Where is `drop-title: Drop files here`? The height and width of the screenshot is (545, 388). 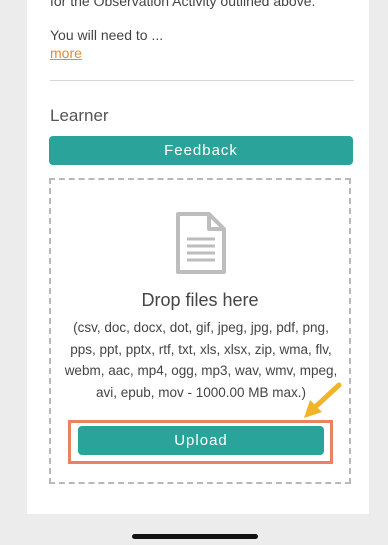
drop-title: Drop files here is located at coordinates (200, 300).